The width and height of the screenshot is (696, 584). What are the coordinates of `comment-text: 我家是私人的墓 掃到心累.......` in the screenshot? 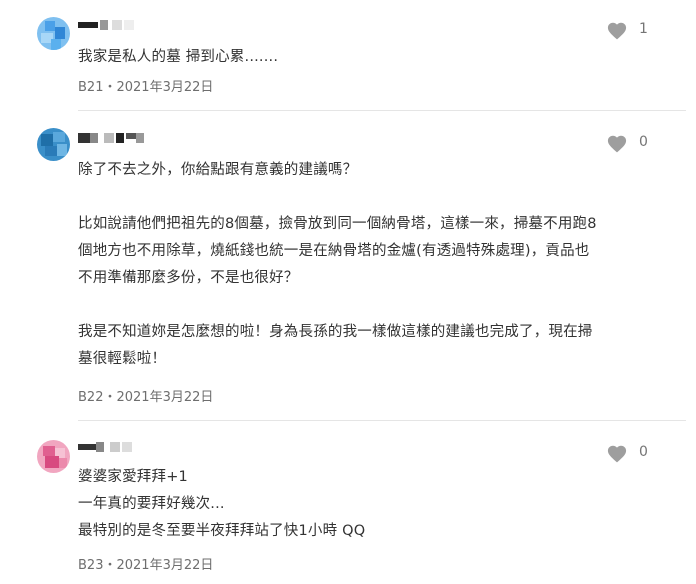 It's located at (178, 57).